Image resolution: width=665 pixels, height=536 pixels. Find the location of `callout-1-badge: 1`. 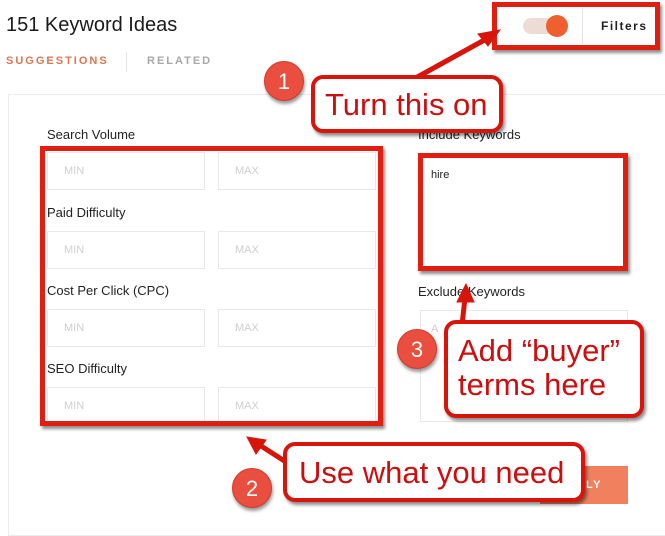

callout-1-badge: 1 is located at coordinates (284, 81).